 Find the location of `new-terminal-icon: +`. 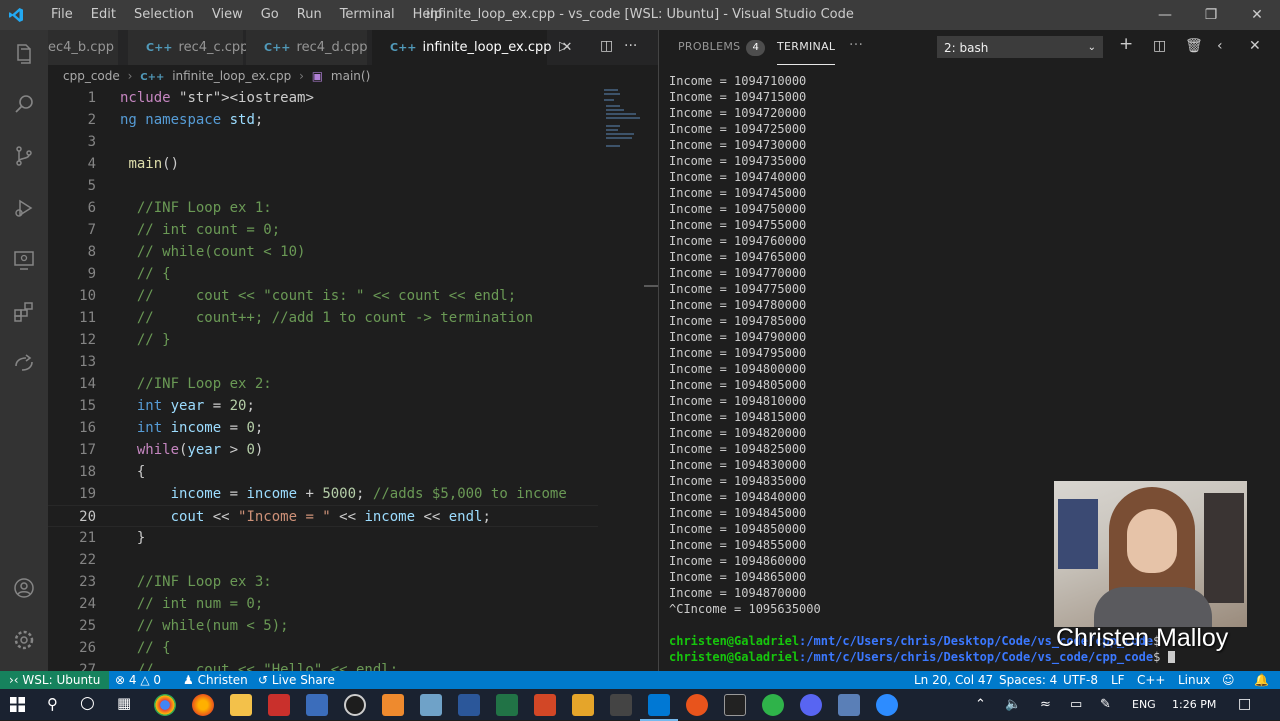

new-terminal-icon: + is located at coordinates (1126, 44).